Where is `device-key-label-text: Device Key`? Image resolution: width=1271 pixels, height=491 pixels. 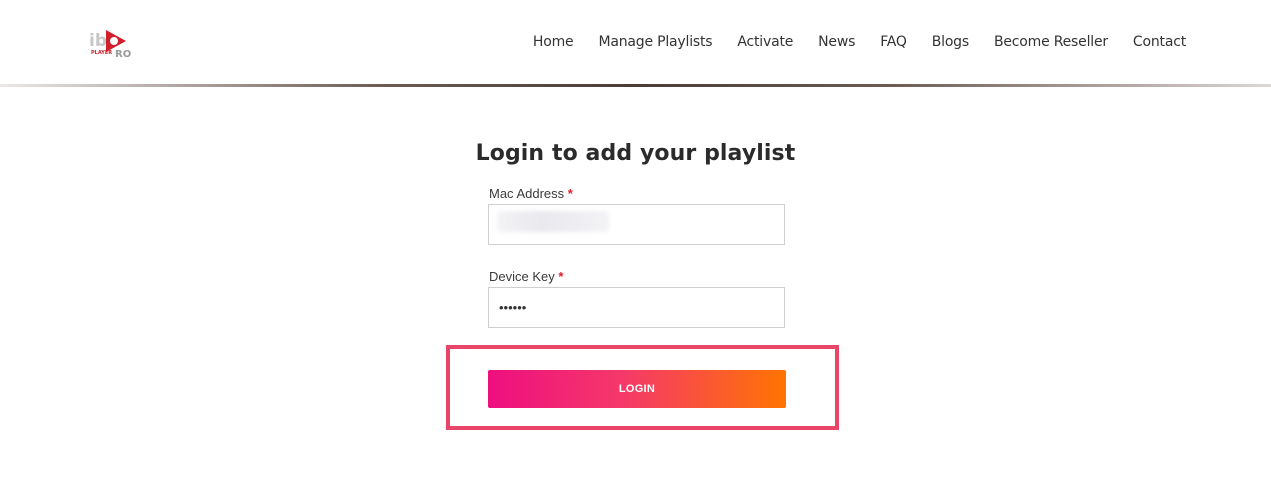 device-key-label-text: Device Key is located at coordinates (522, 276).